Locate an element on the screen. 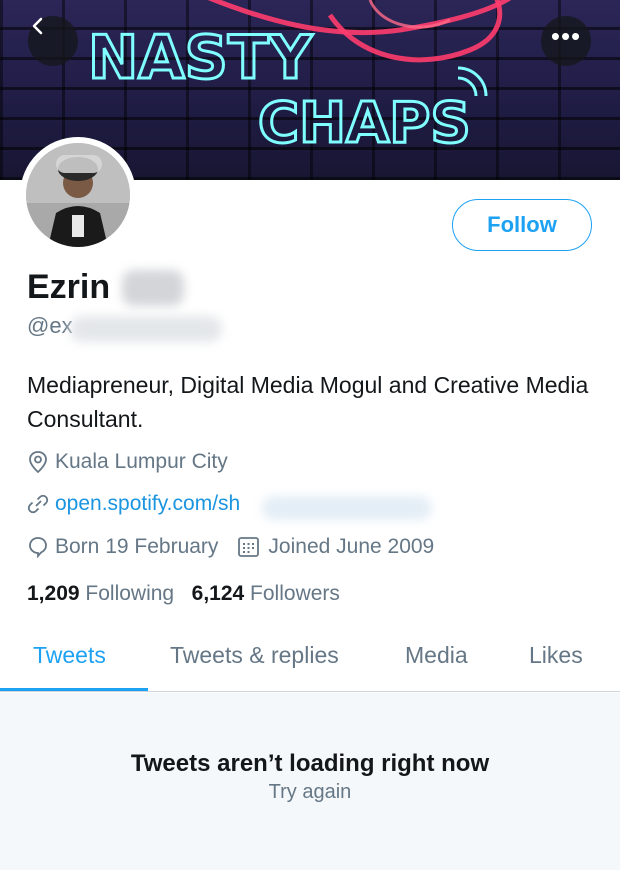  birthday-icon is located at coordinates (38, 548).